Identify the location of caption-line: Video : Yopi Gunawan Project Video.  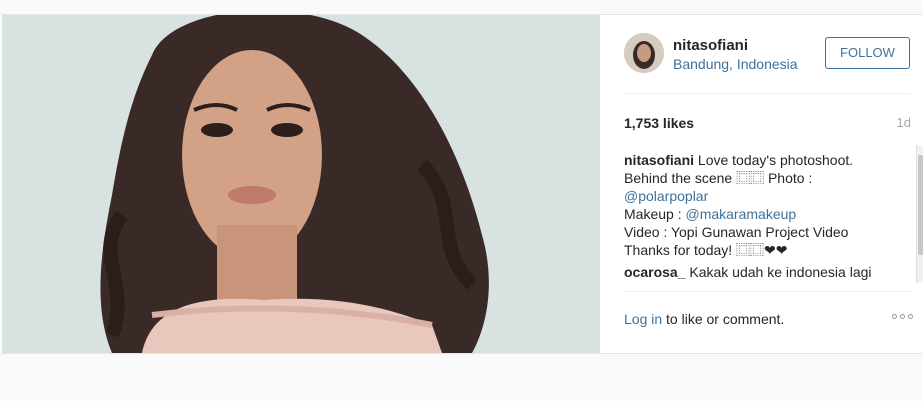
(736, 232).